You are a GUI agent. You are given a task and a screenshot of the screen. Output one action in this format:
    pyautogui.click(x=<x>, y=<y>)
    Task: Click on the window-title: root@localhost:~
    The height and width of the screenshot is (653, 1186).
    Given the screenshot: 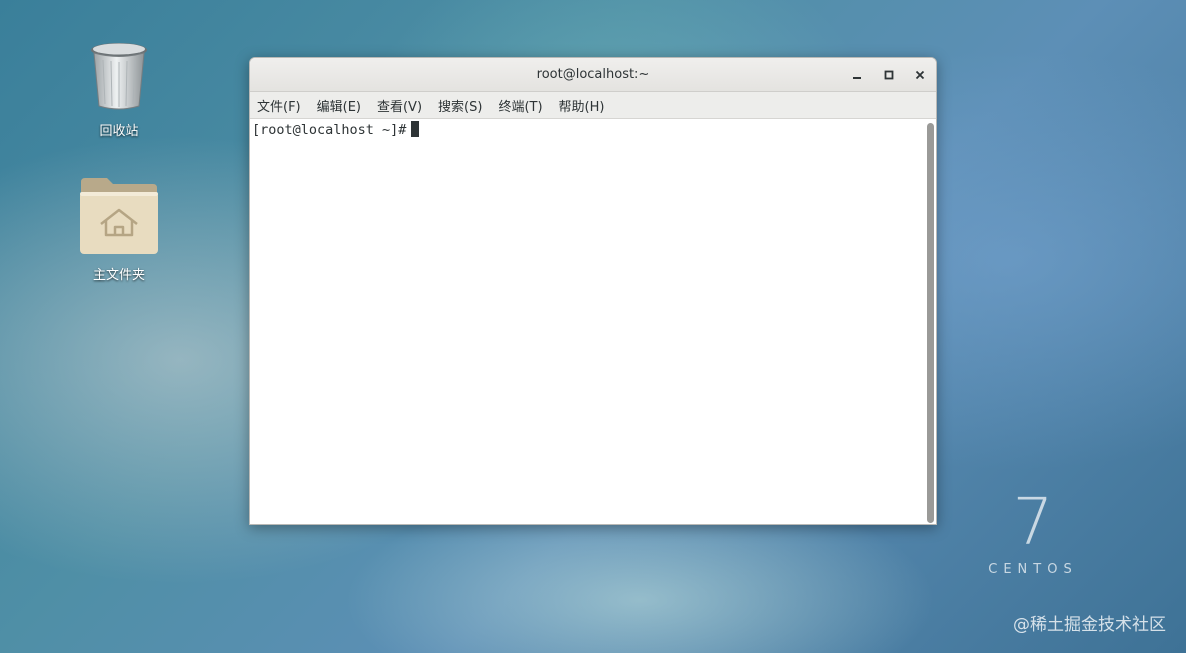 What is the action you would take?
    pyautogui.click(x=593, y=74)
    